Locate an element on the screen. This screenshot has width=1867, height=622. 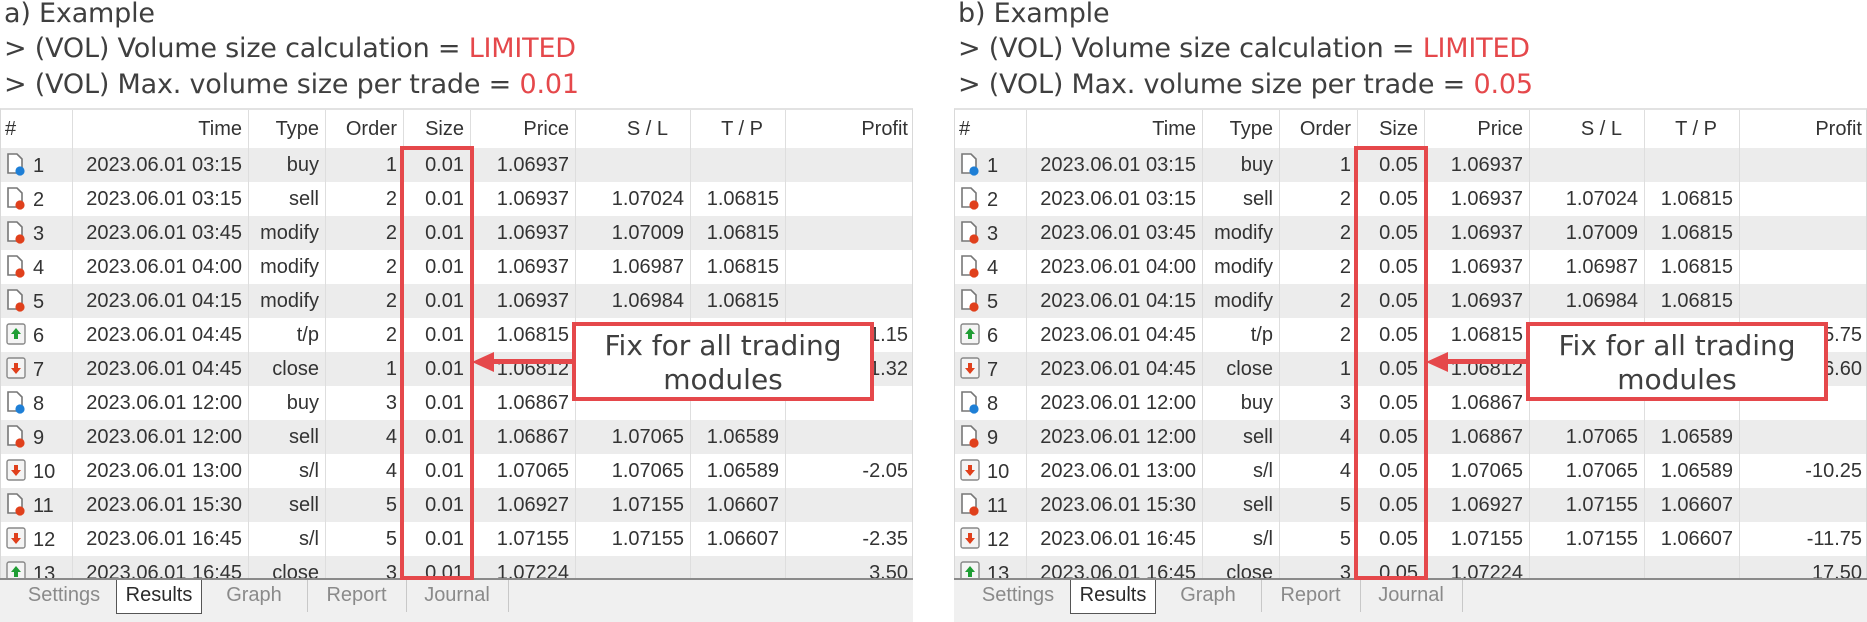
row-number-cell: 9 is located at coordinates (37, 437).